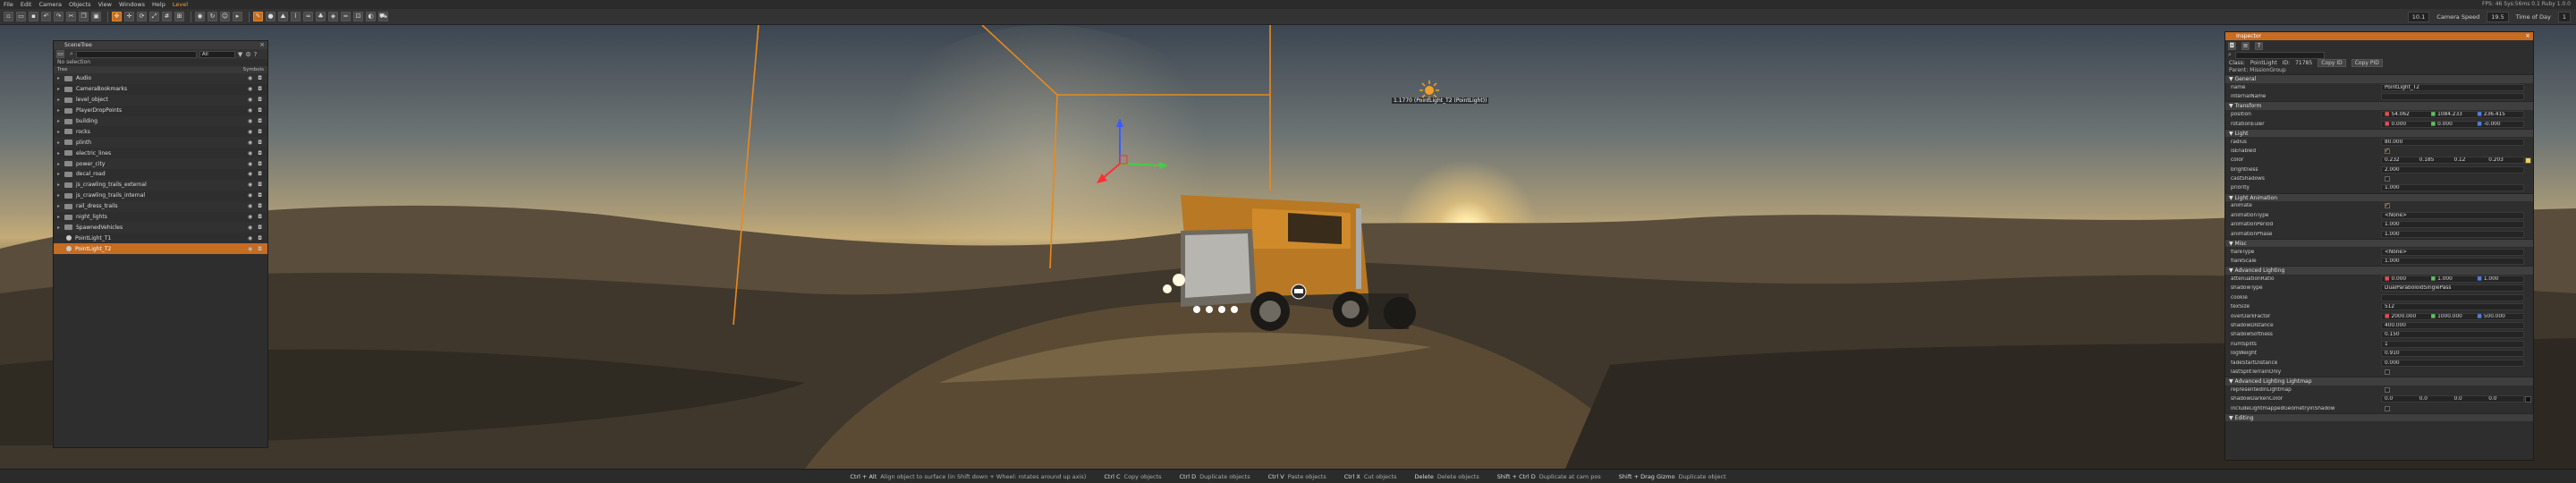 The height and width of the screenshot is (483, 2576). What do you see at coordinates (2408, 316) in the screenshot?
I see `vector-component: ■ 2000.000` at bounding box center [2408, 316].